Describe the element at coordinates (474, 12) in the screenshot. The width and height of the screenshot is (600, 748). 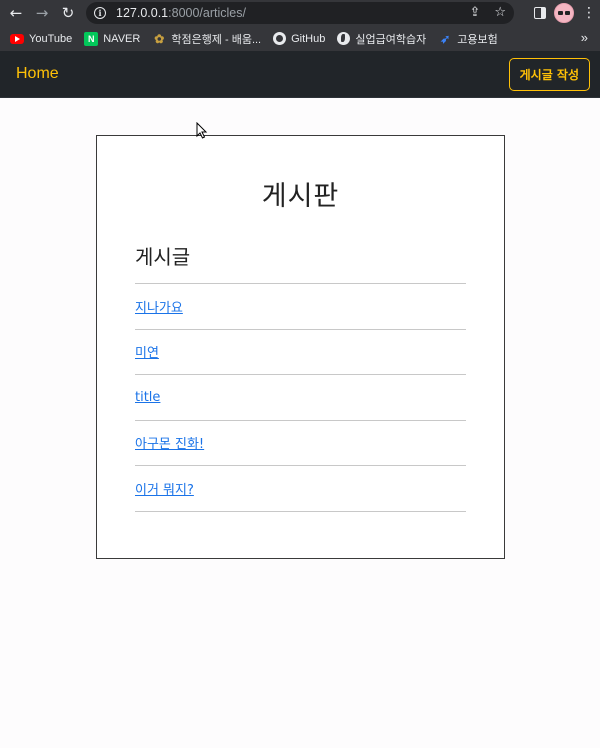
I see `share-icon: ⇪` at that location.